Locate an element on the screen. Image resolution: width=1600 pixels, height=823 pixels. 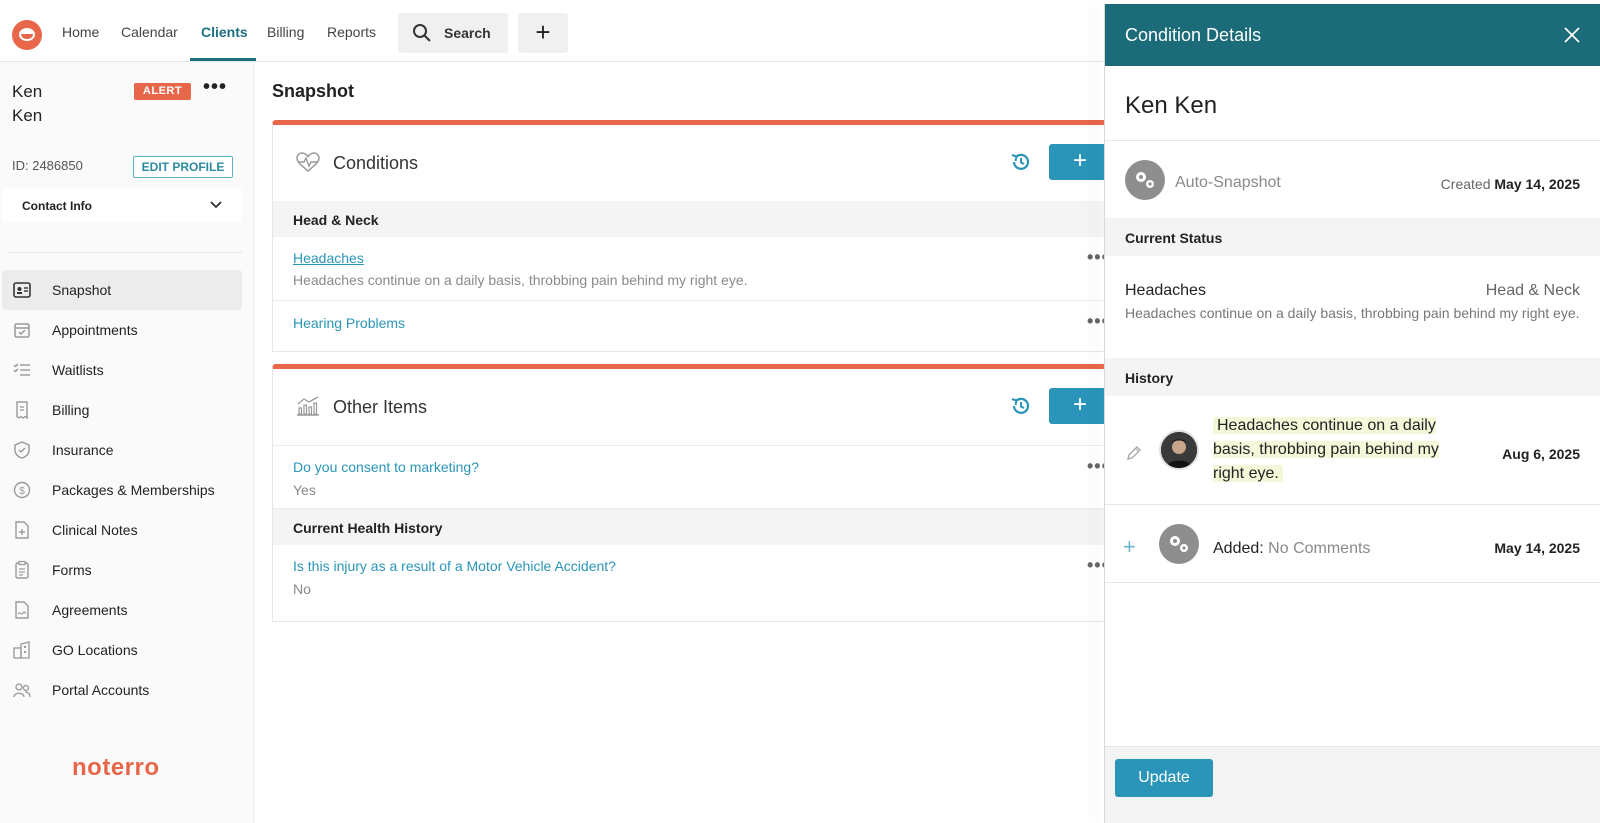
quick-add-button: + is located at coordinates (543, 33).